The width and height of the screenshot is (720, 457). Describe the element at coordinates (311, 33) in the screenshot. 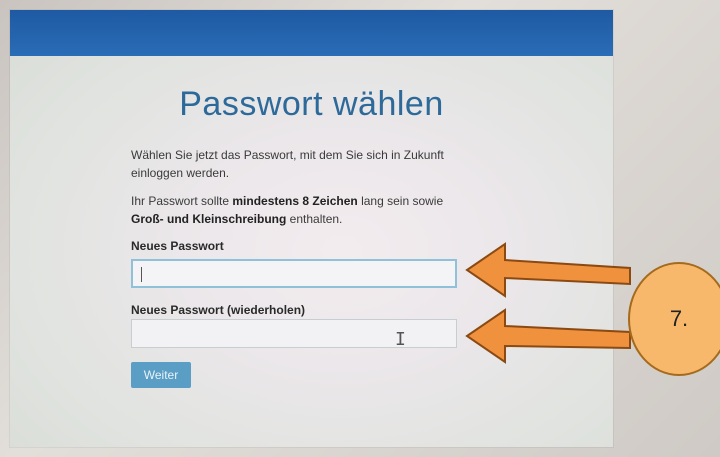

I see `top-navigation-bar` at that location.